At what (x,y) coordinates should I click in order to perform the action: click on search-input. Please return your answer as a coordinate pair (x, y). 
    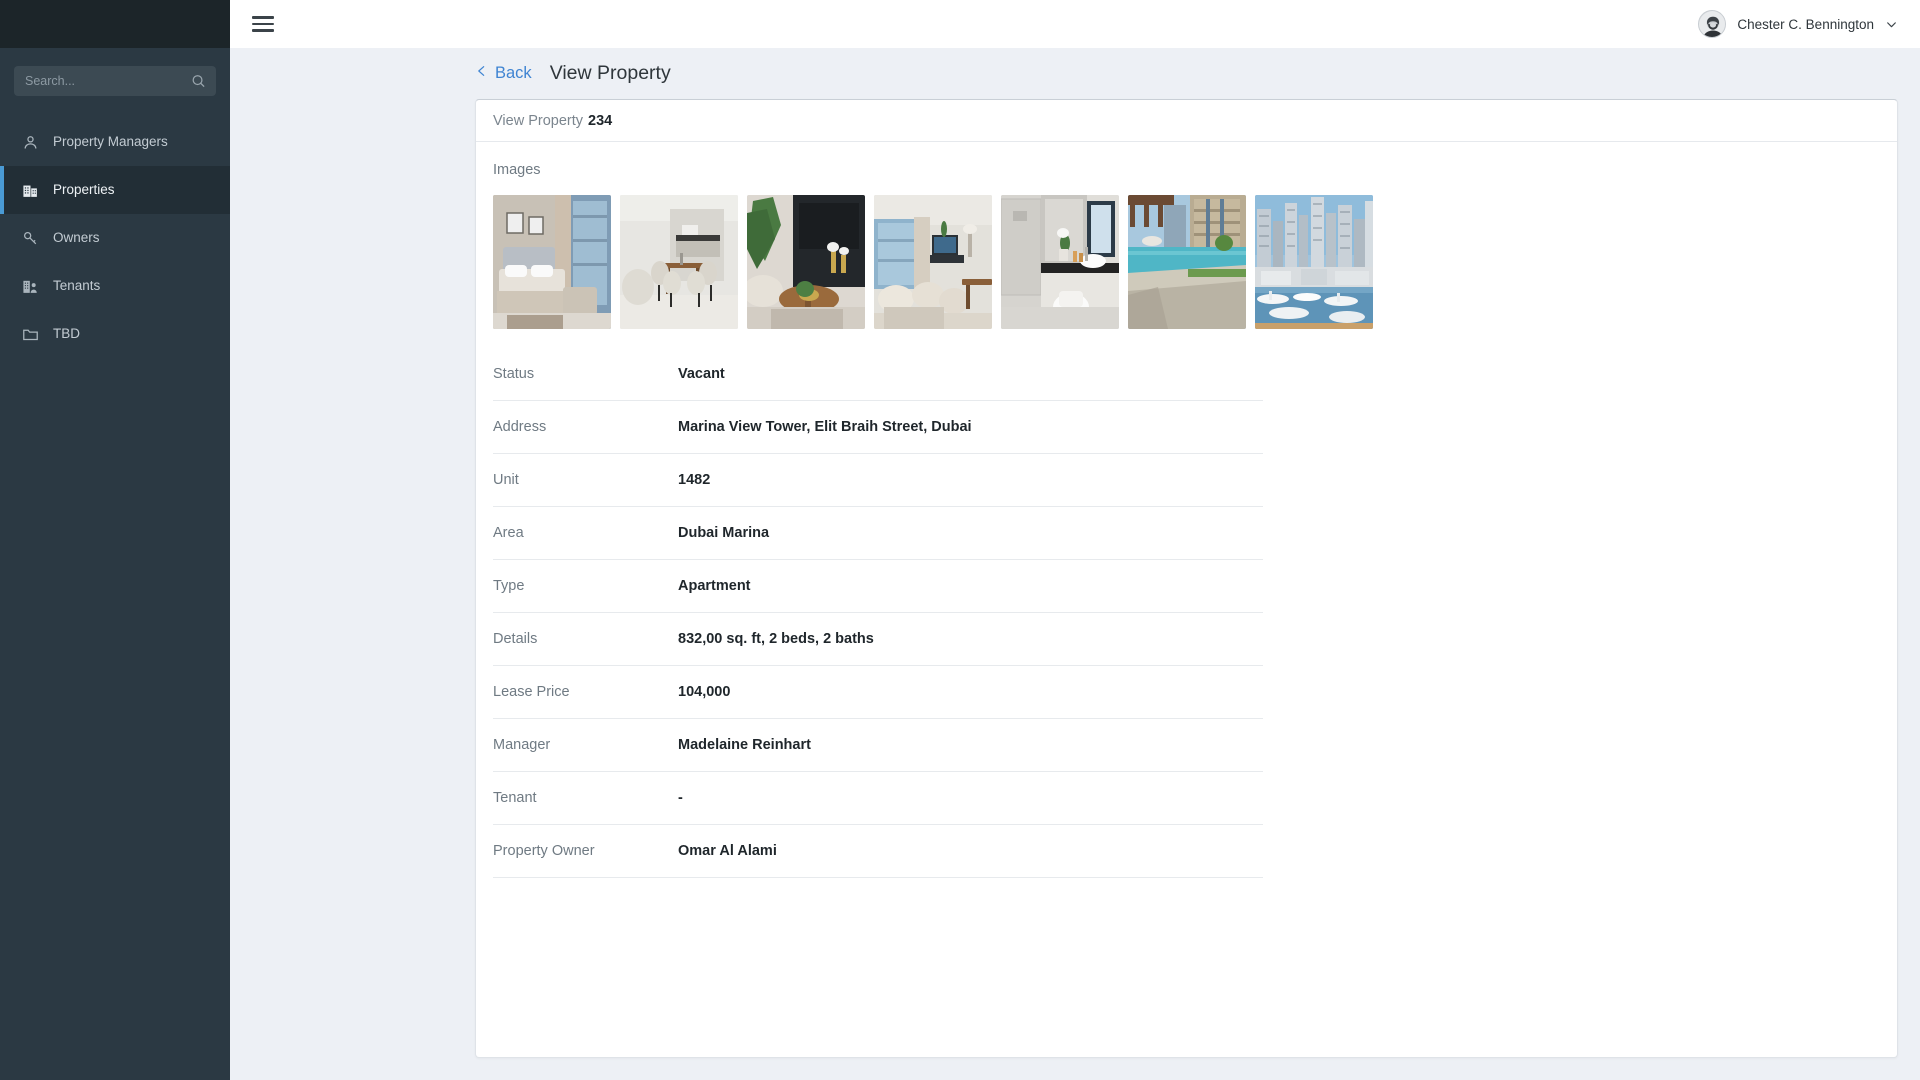
    Looking at the image, I should click on (115, 81).